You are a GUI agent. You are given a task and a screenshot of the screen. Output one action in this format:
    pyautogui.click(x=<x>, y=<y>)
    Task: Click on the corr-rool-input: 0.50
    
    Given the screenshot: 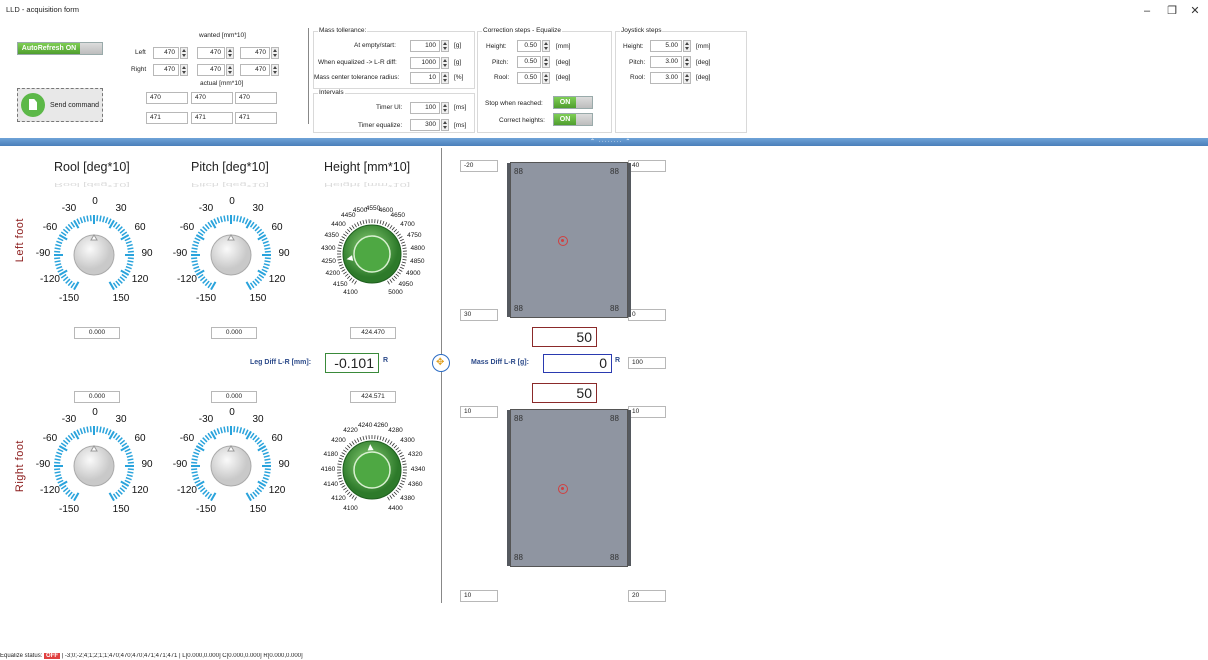 What is the action you would take?
    pyautogui.click(x=529, y=78)
    